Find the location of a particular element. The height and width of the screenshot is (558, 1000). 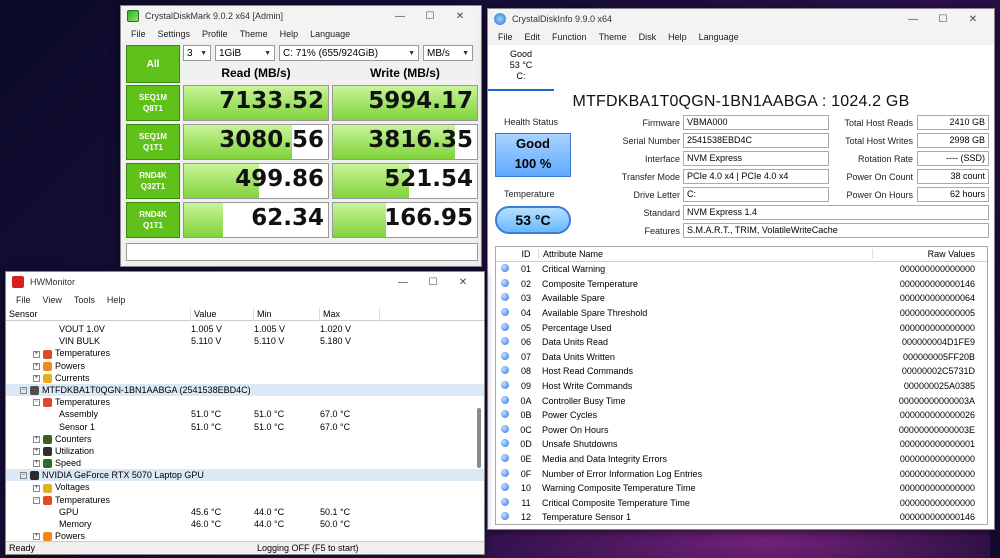

unit-select: MB/s ▼ is located at coordinates (448, 53).